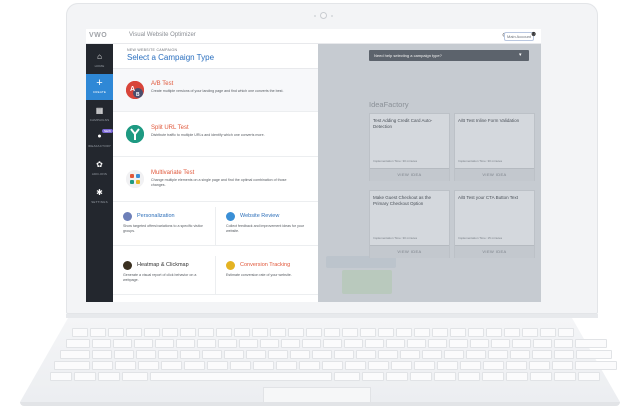 This screenshot has width=632, height=415. Describe the element at coordinates (135, 179) in the screenshot. I see `multivariate-icon` at that location.